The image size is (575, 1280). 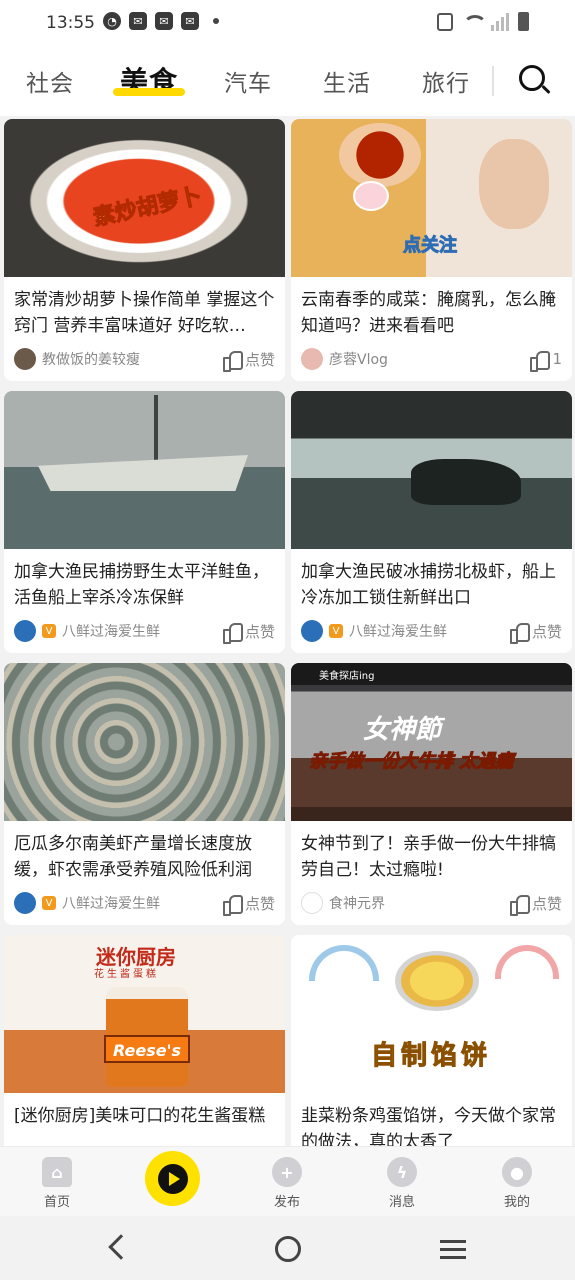 I want to click on video-card: 点关注 云南春季的咸菜：腌腐乳，怎么腌知道吗？进来看看吧 彦蓉Vlog 1, so click(x=431, y=250).